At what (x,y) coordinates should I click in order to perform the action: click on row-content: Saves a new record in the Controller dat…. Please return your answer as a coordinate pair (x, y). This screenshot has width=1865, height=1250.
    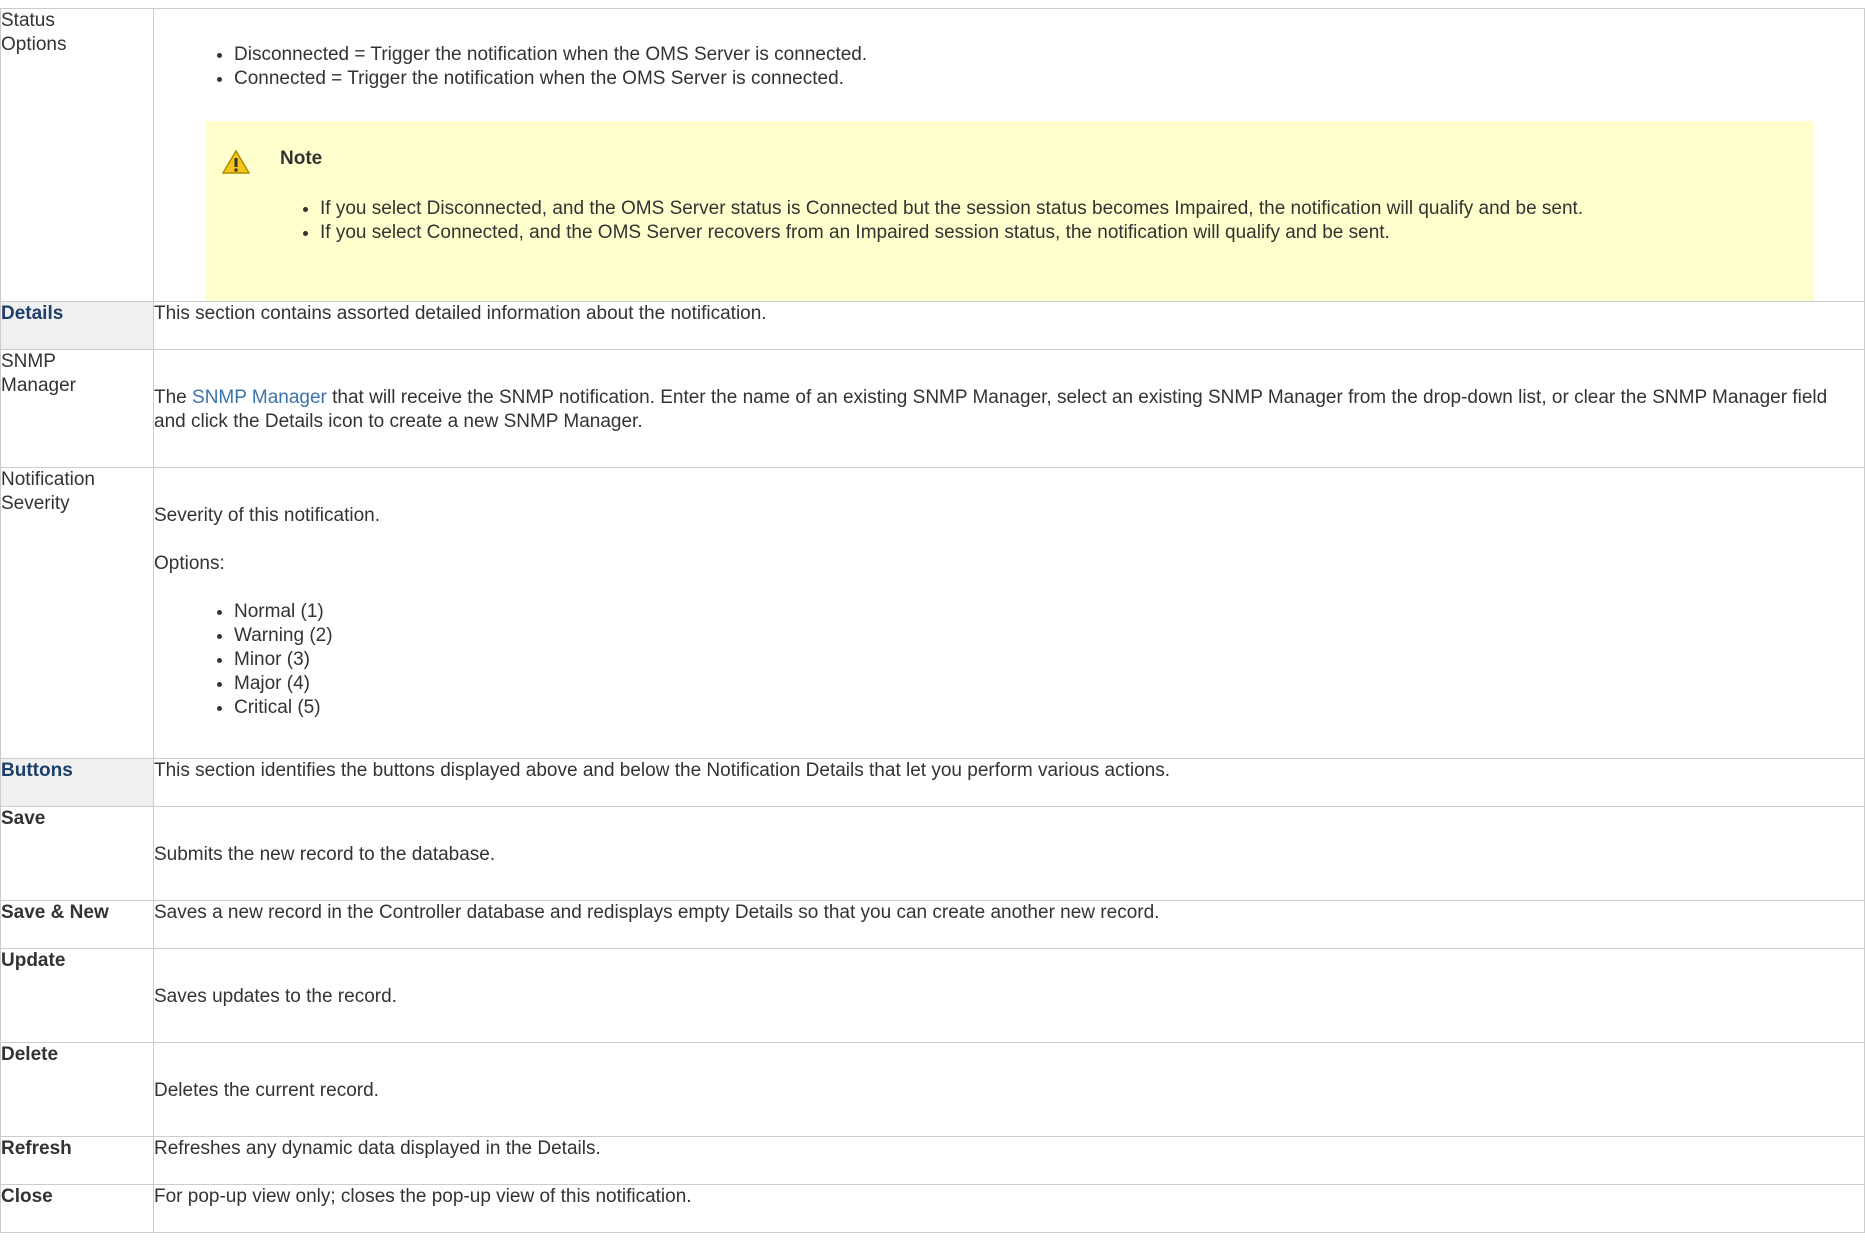
    Looking at the image, I should click on (1009, 924).